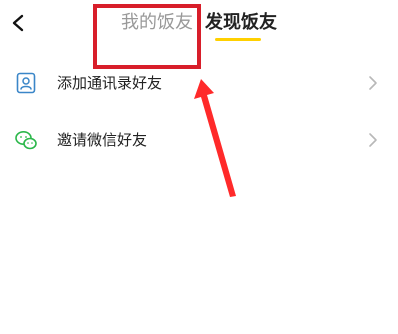 This screenshot has width=398, height=334. What do you see at coordinates (241, 23) in the screenshot?
I see `tab-discover-friends: 发现饭友` at bounding box center [241, 23].